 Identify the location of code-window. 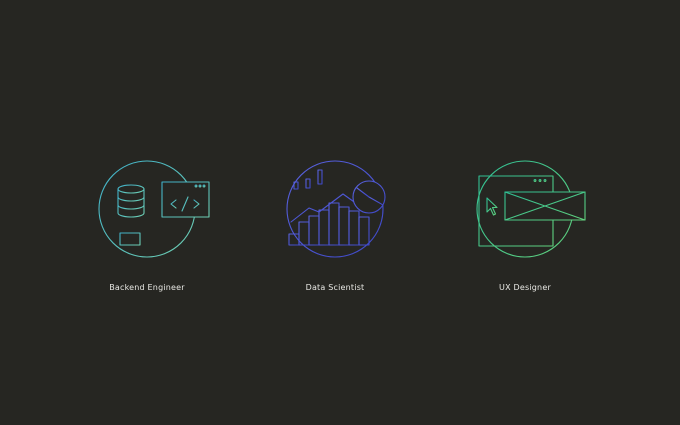
(185, 199).